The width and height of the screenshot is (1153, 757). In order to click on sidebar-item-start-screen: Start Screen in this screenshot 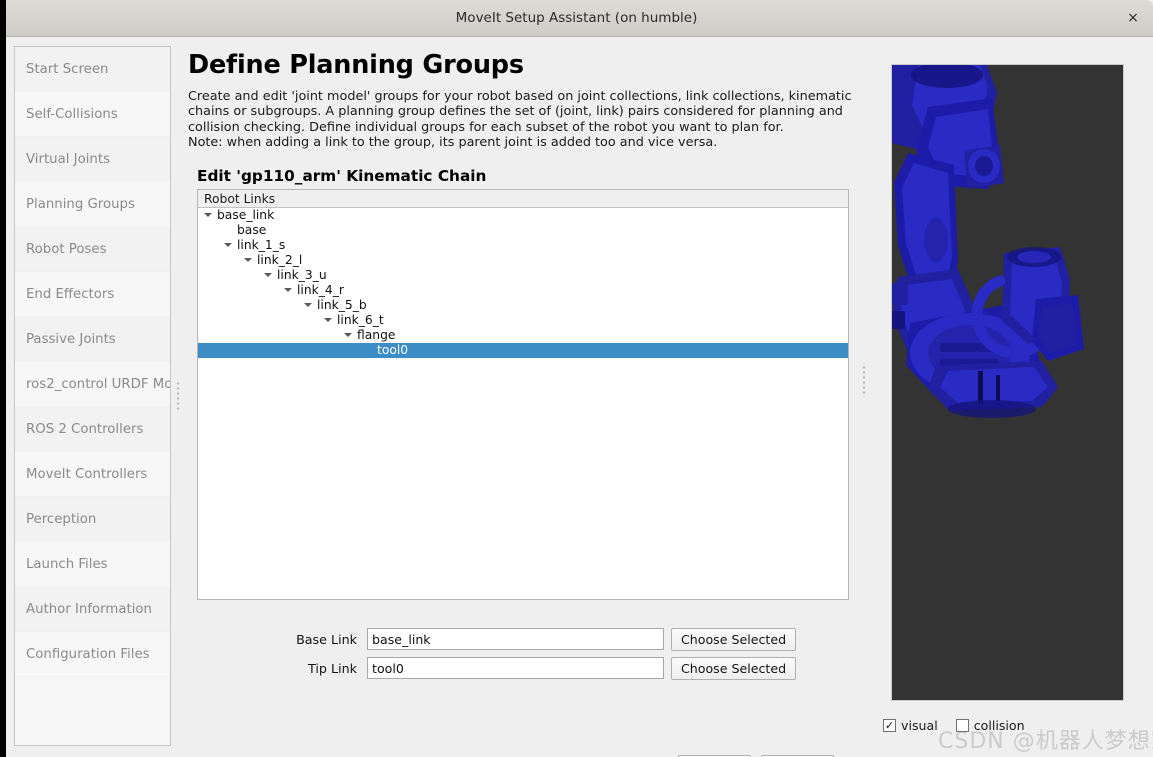, I will do `click(92, 69)`.